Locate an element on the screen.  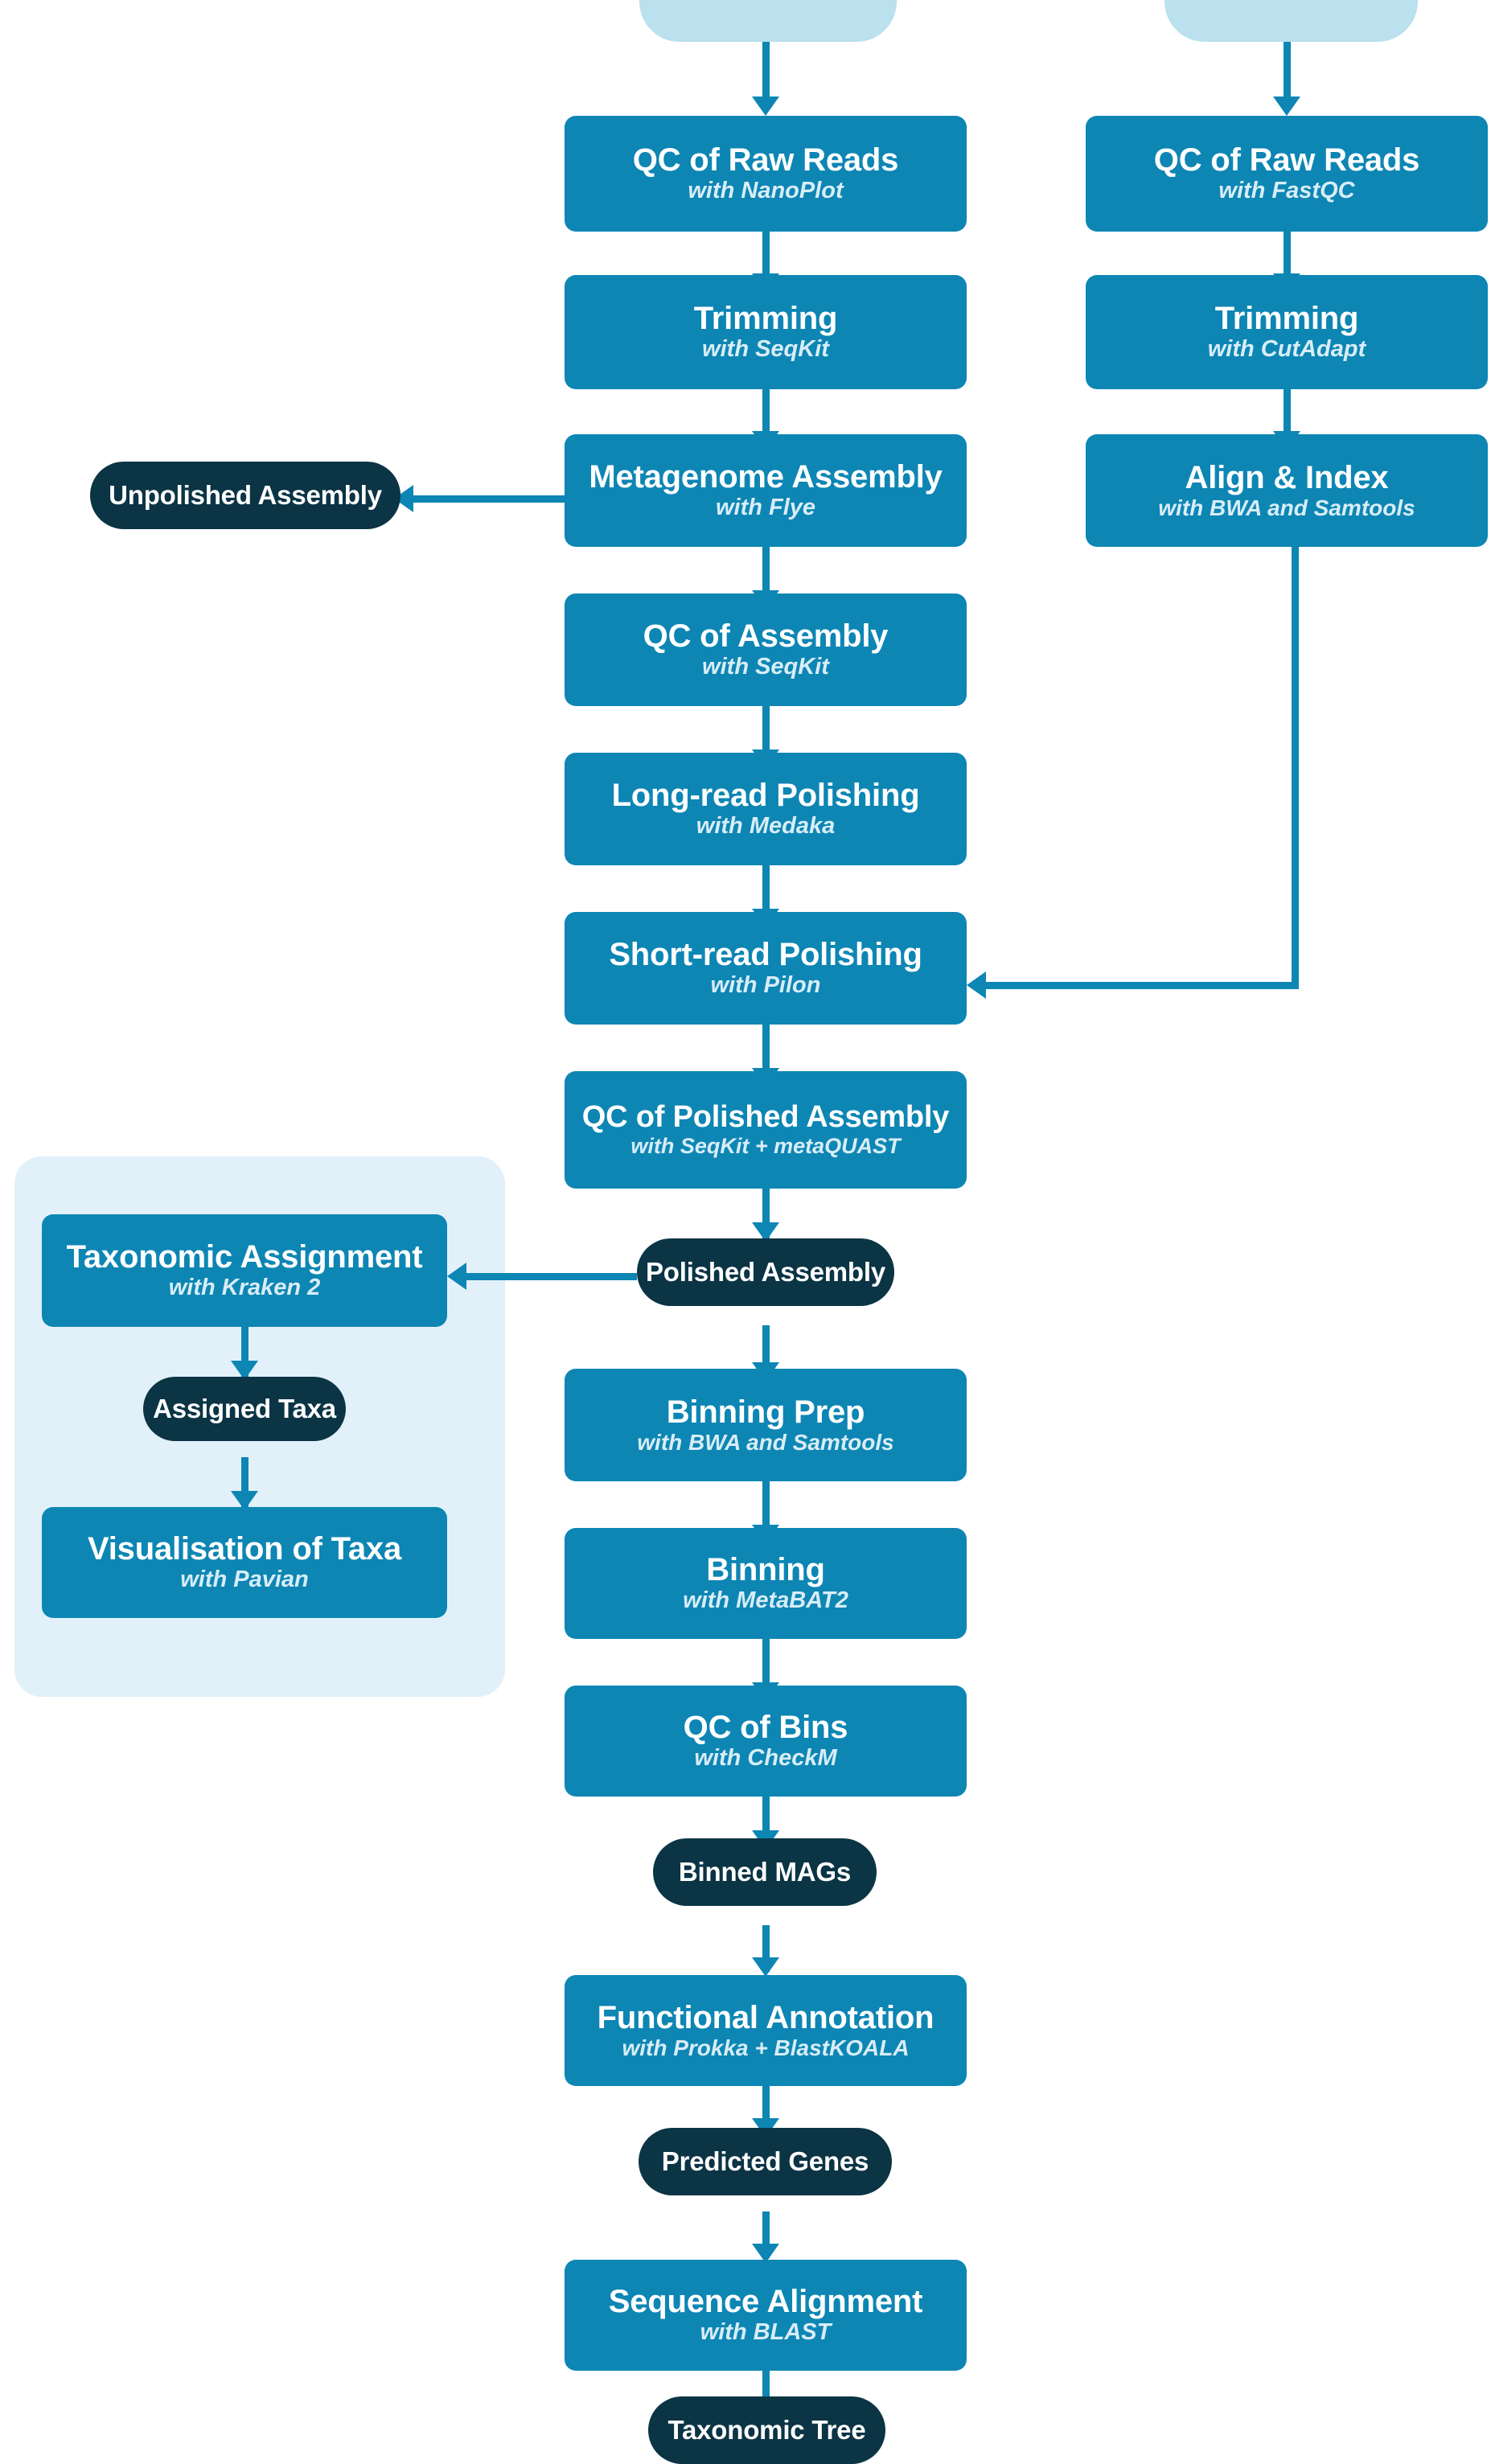
process-sequence-alignment-blast: Sequence Alignment with BLAST is located at coordinates (766, 2315).